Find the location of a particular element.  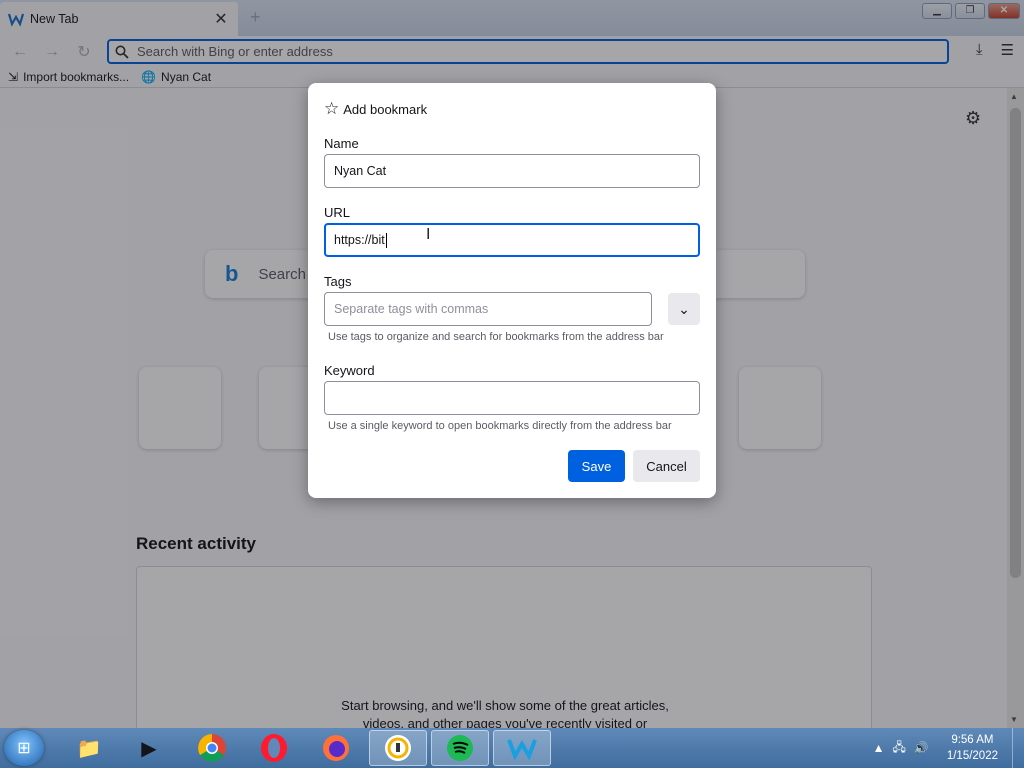

tags-field: Separate tags with commas is located at coordinates (488, 309).